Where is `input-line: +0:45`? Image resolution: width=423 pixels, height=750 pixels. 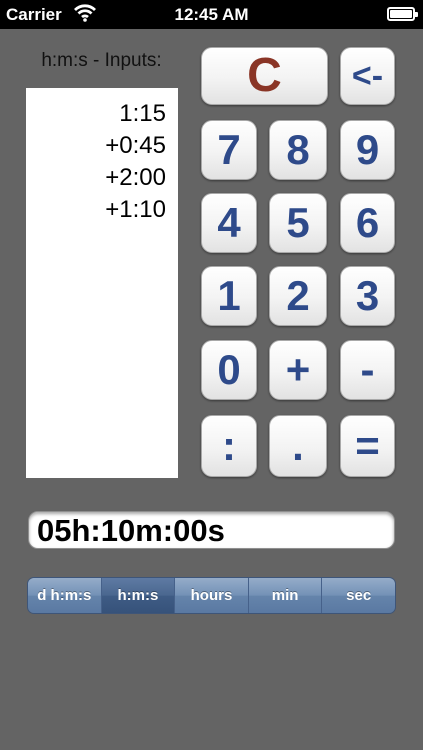 input-line: +0:45 is located at coordinates (135, 145).